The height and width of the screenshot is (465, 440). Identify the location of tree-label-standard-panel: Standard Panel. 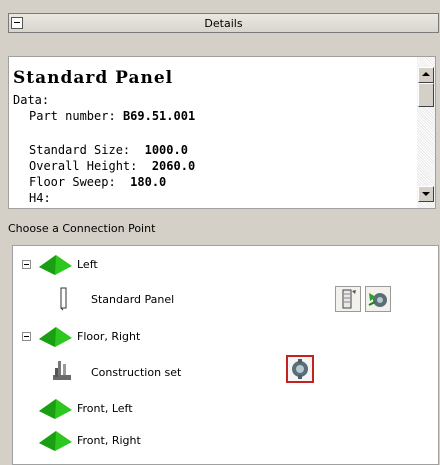
(133, 299).